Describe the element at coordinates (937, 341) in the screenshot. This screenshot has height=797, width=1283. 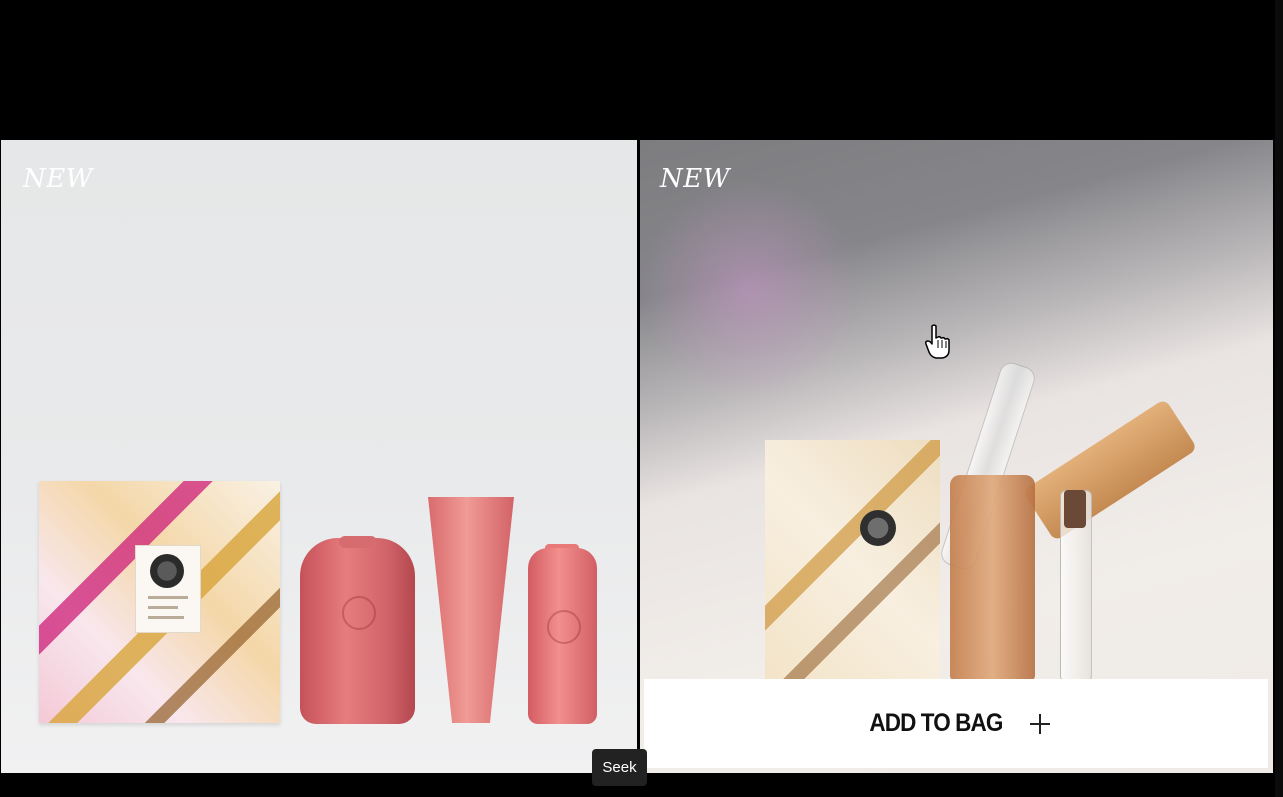
I see `hand-cursor-icon` at that location.